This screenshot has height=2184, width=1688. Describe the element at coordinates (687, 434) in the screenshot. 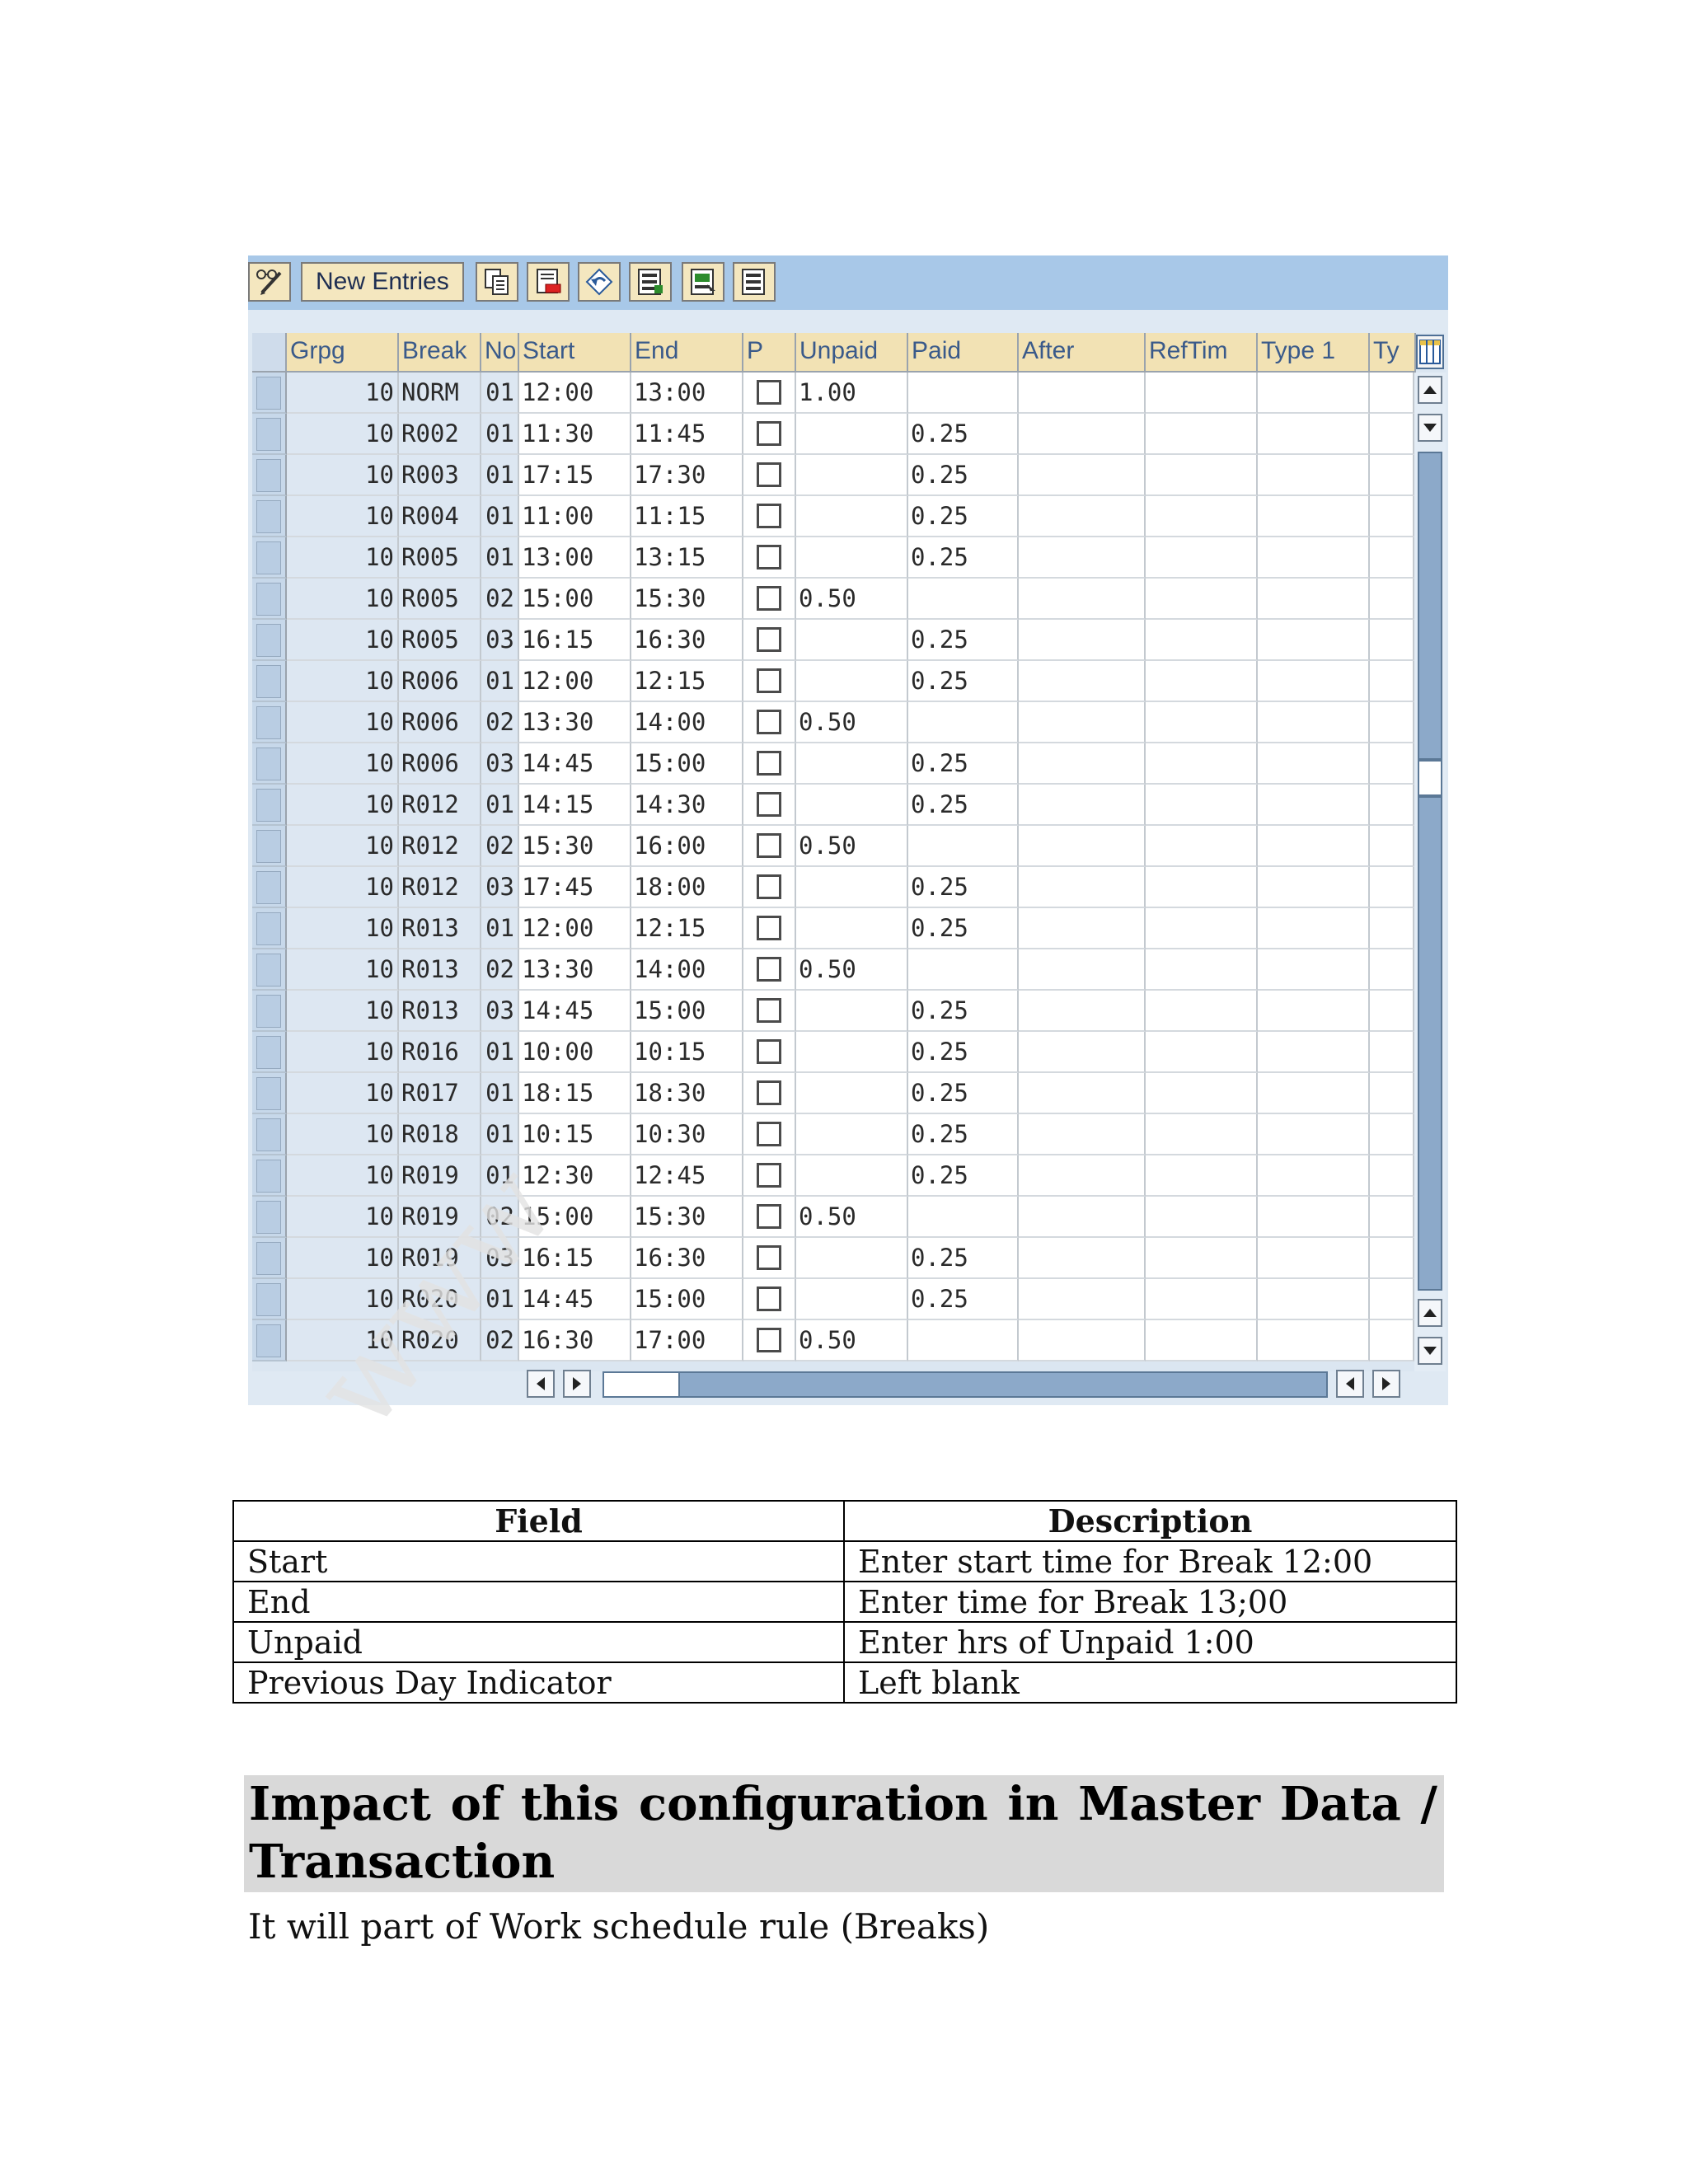

I see `cell-end: 11:45` at that location.